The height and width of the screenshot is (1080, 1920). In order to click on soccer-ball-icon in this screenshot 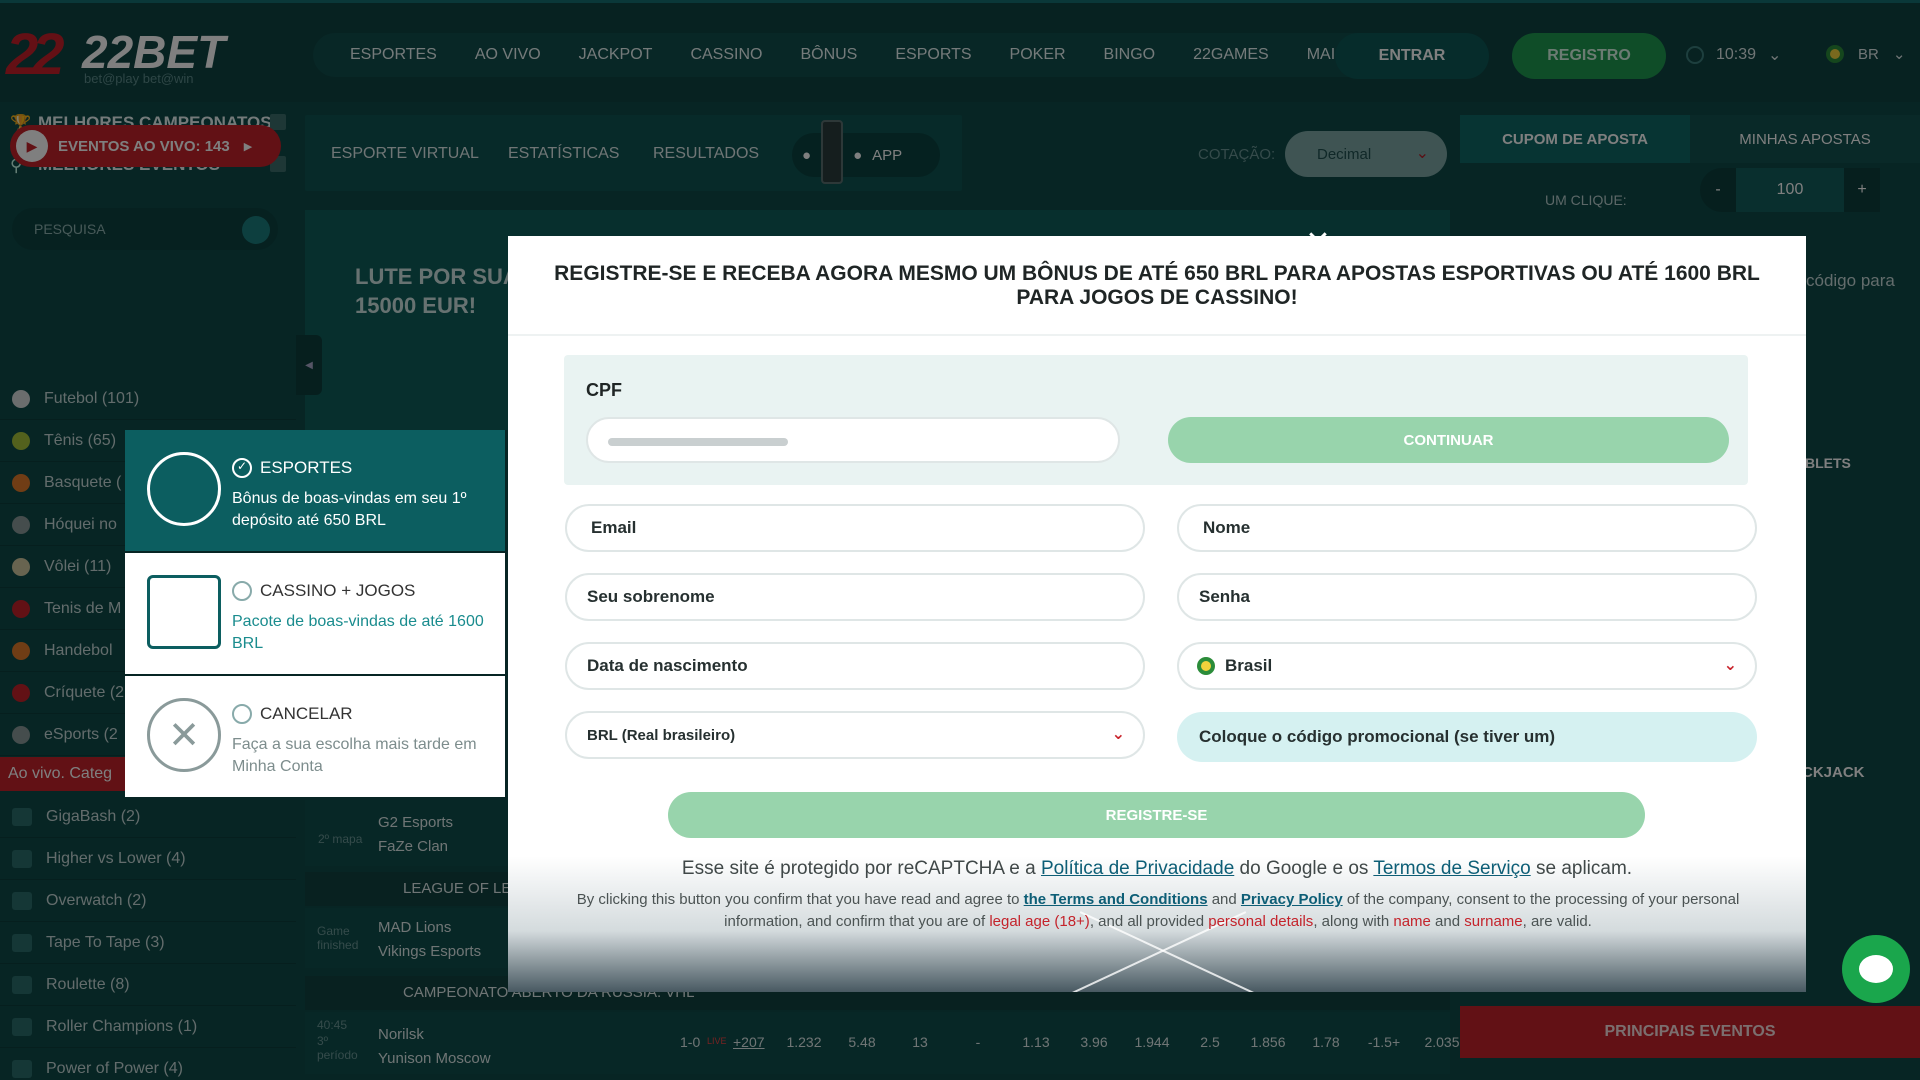, I will do `click(184, 489)`.